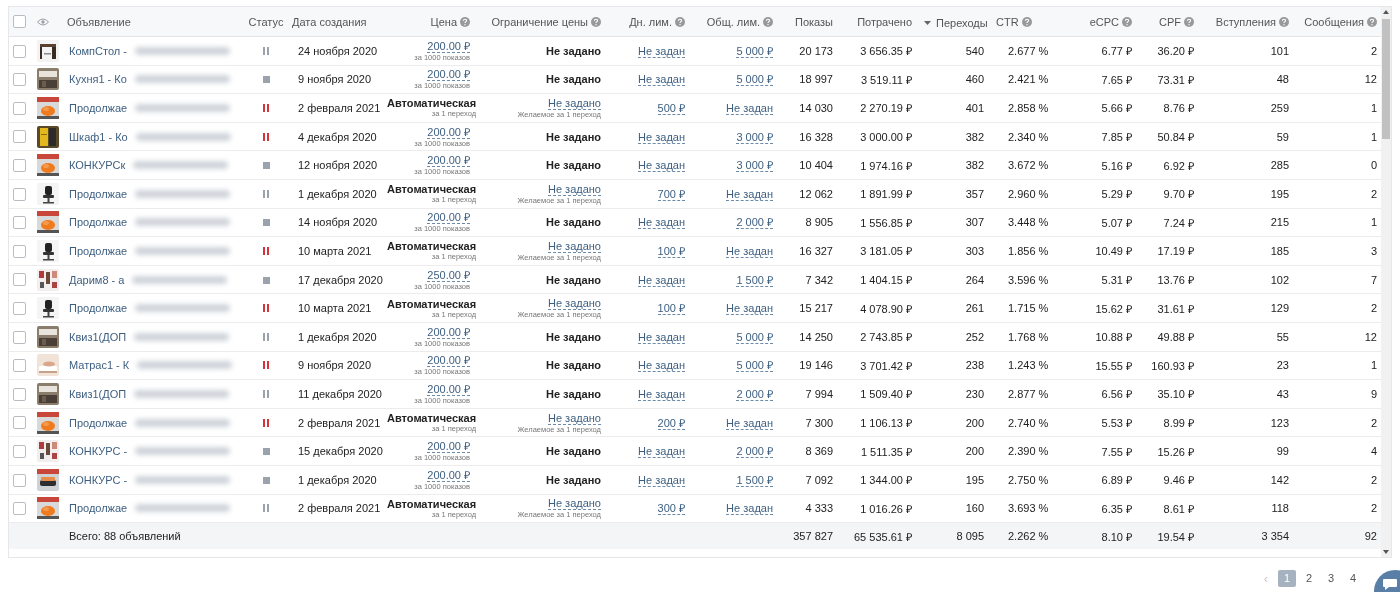  Describe the element at coordinates (671, 194) in the screenshot. I see `daily-limit-link: 700 ₽` at that location.